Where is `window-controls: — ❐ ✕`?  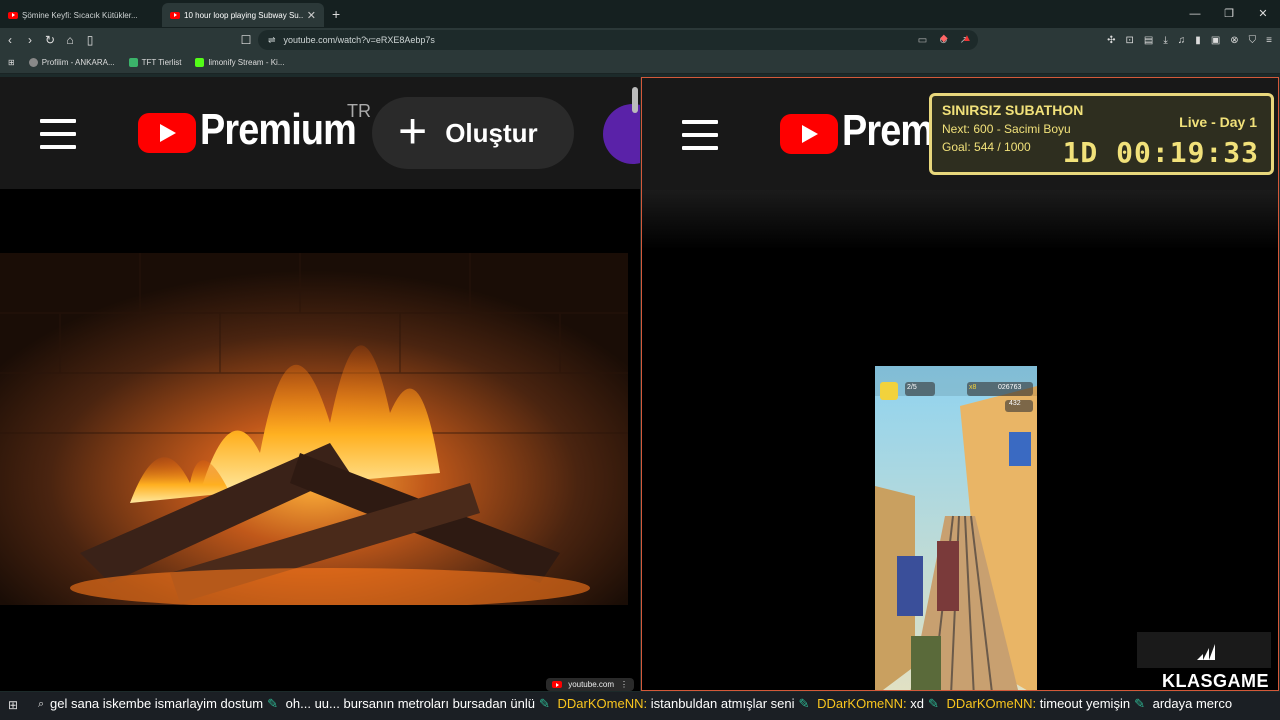
window-controls: — ❐ ✕ is located at coordinates (1229, 14).